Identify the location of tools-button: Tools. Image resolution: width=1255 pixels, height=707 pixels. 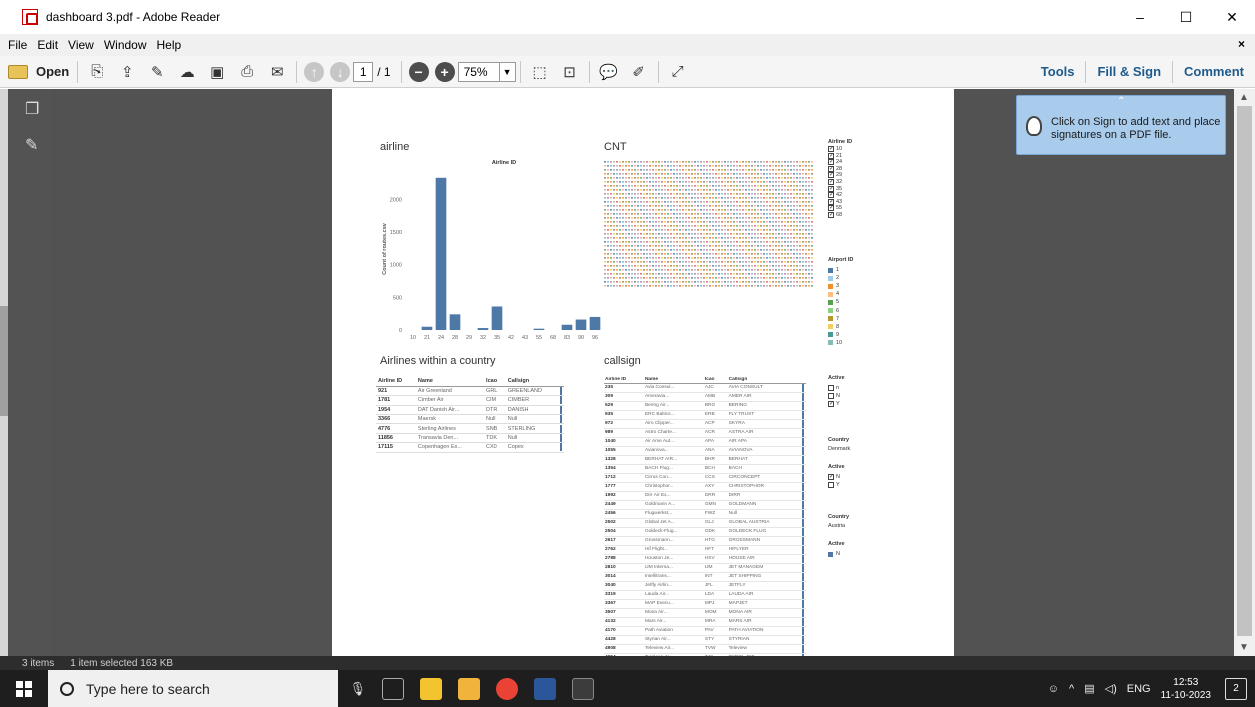
(1058, 72).